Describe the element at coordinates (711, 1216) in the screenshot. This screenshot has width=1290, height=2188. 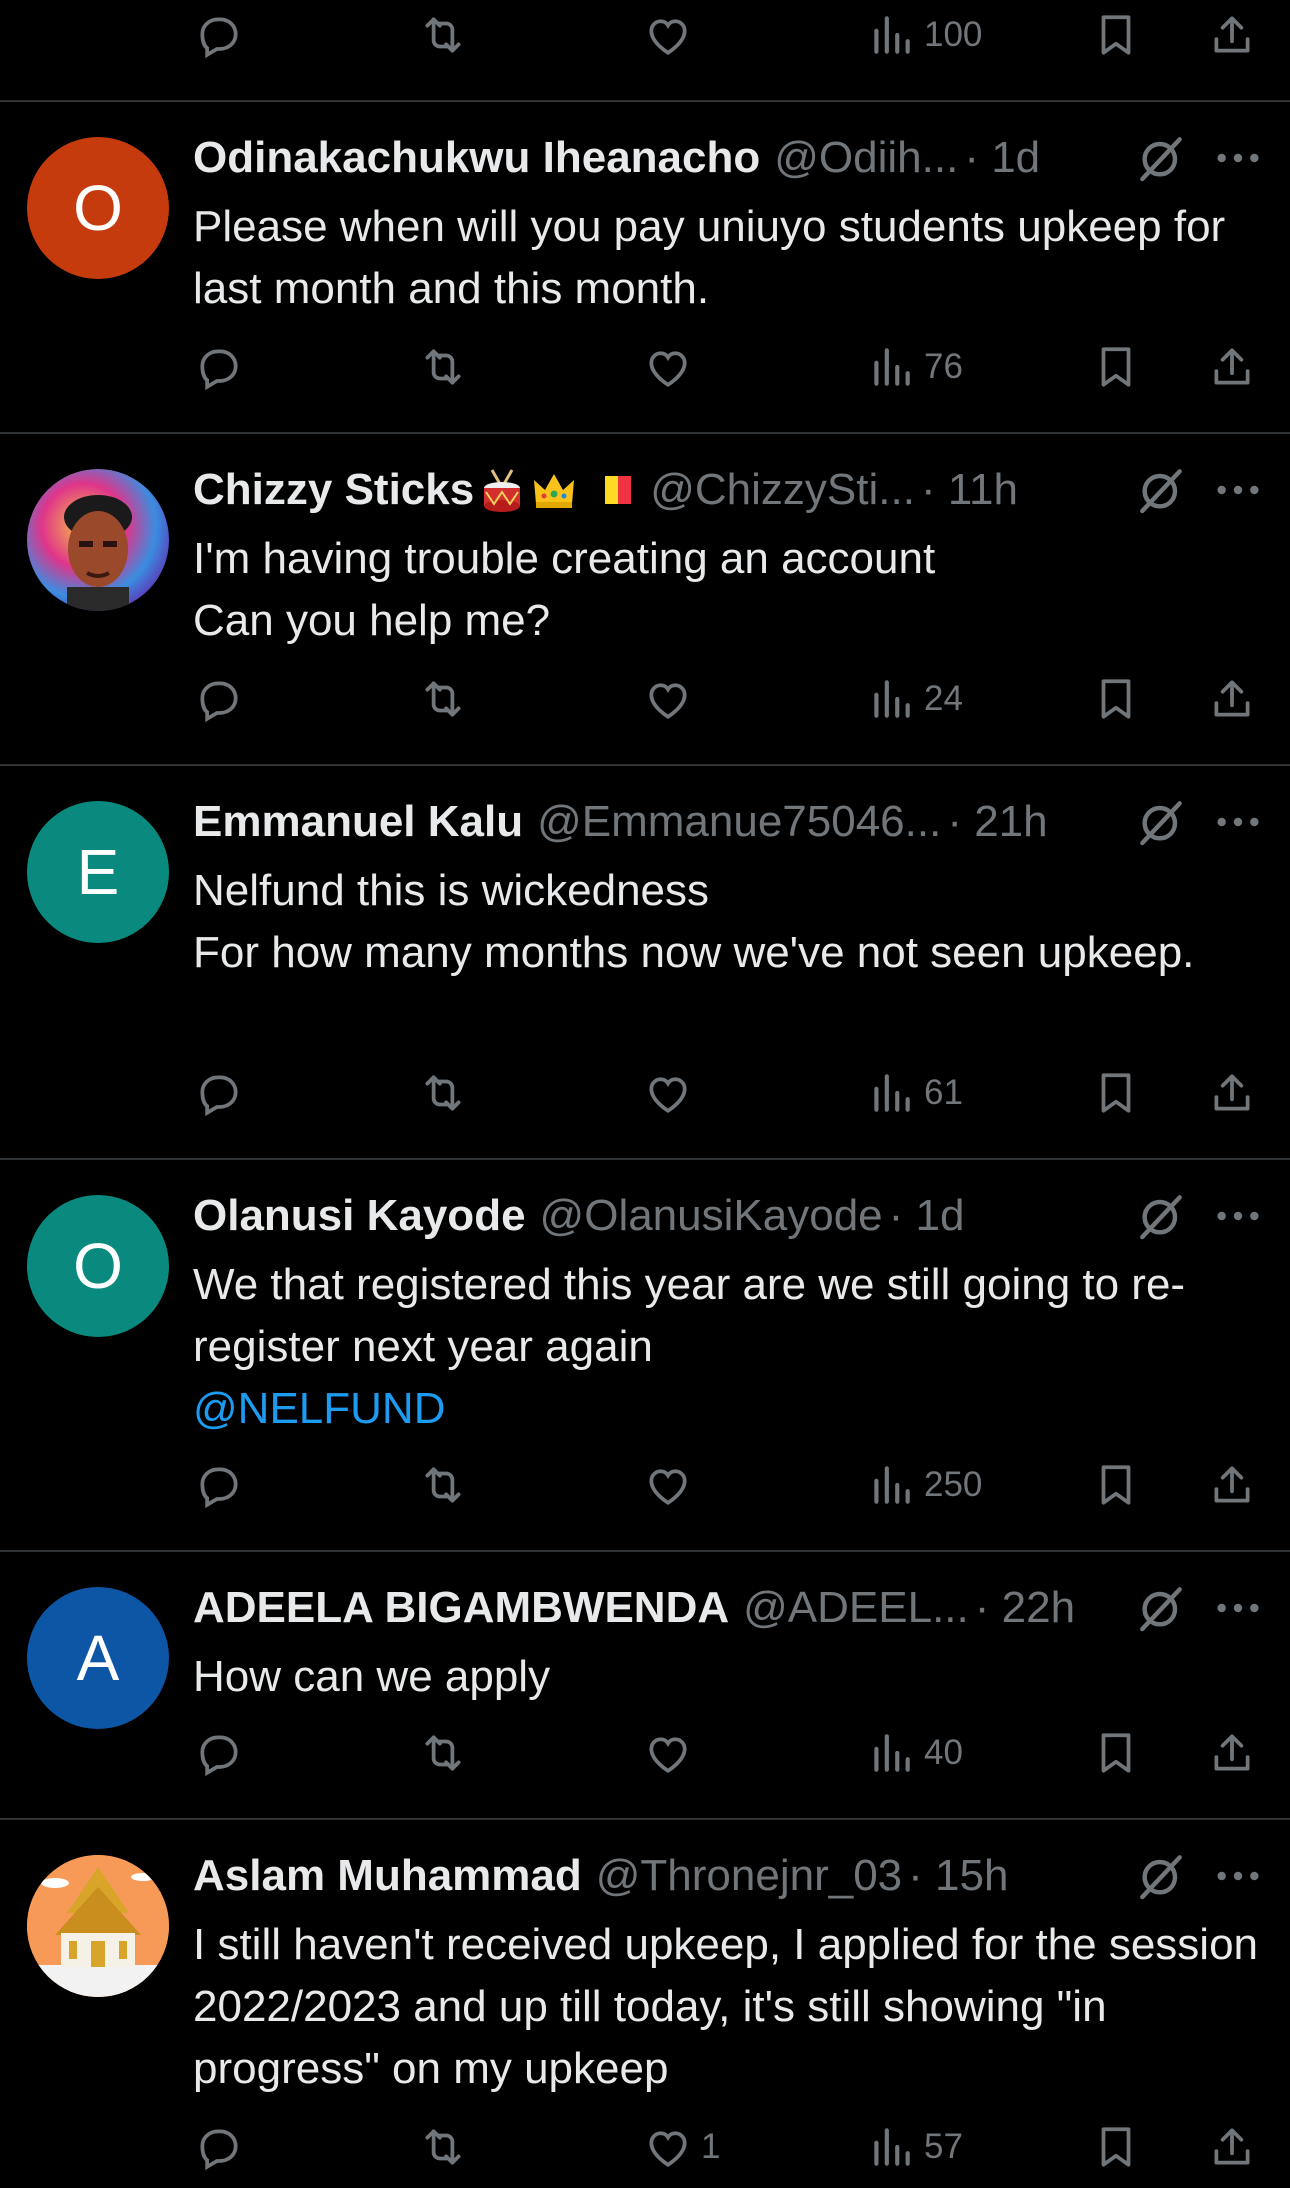
I see `user-handle: @OlanusiKayode` at that location.